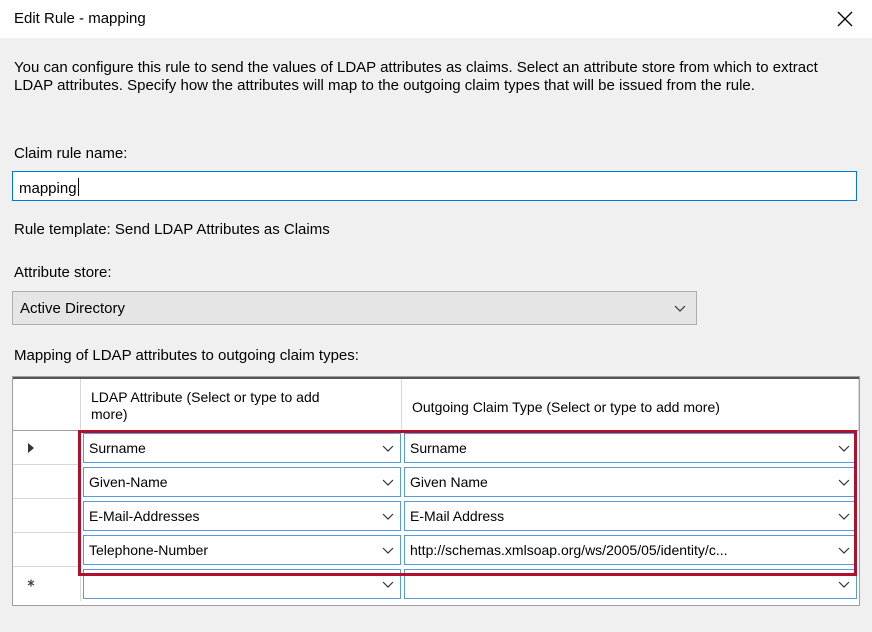 This screenshot has width=872, height=632. Describe the element at coordinates (63, 272) in the screenshot. I see `attribute-store-label: Attribute store:` at that location.